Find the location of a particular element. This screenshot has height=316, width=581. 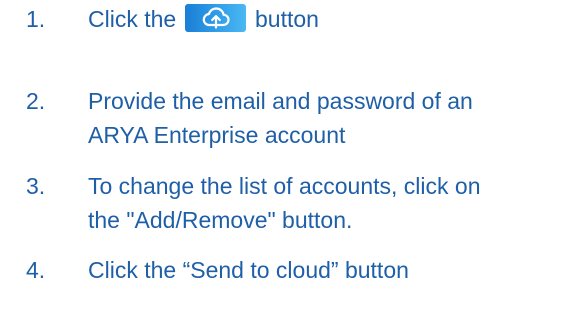

step-number: 1. is located at coordinates (36, 19).